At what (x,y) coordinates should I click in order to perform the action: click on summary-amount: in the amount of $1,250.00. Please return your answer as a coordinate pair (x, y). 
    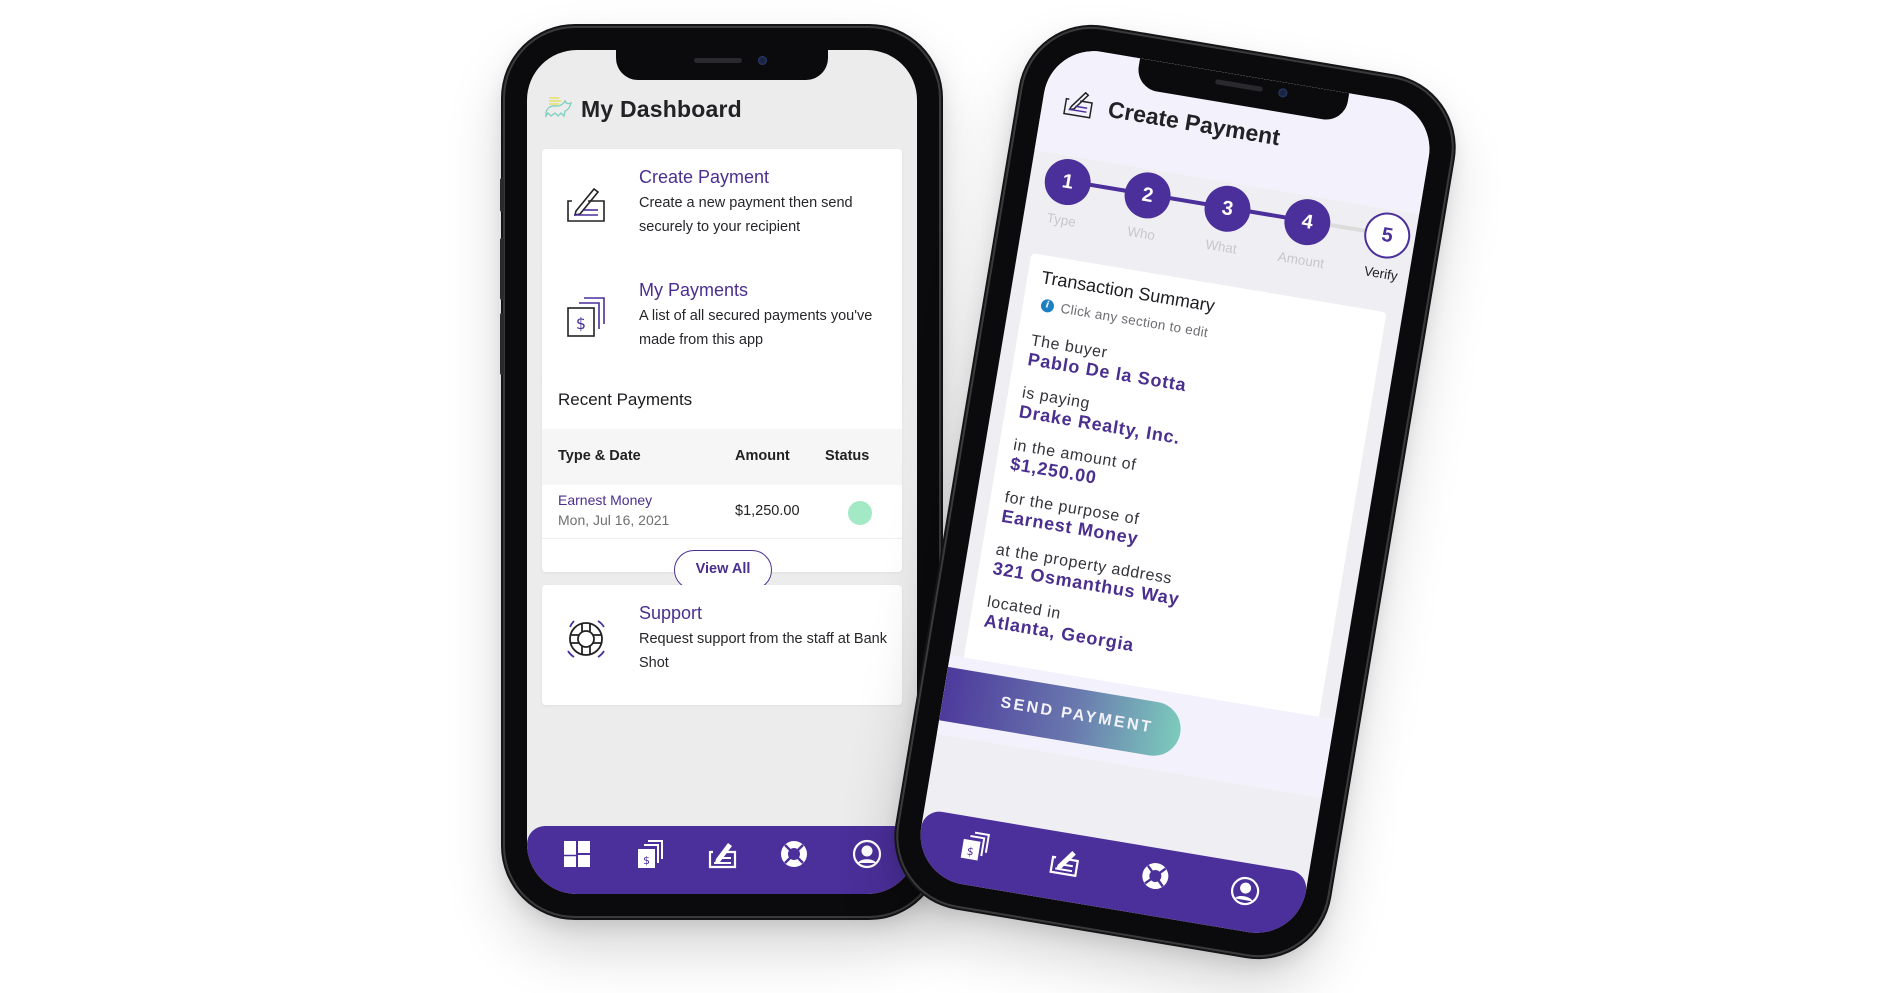
    Looking at the image, I should click on (1073, 466).